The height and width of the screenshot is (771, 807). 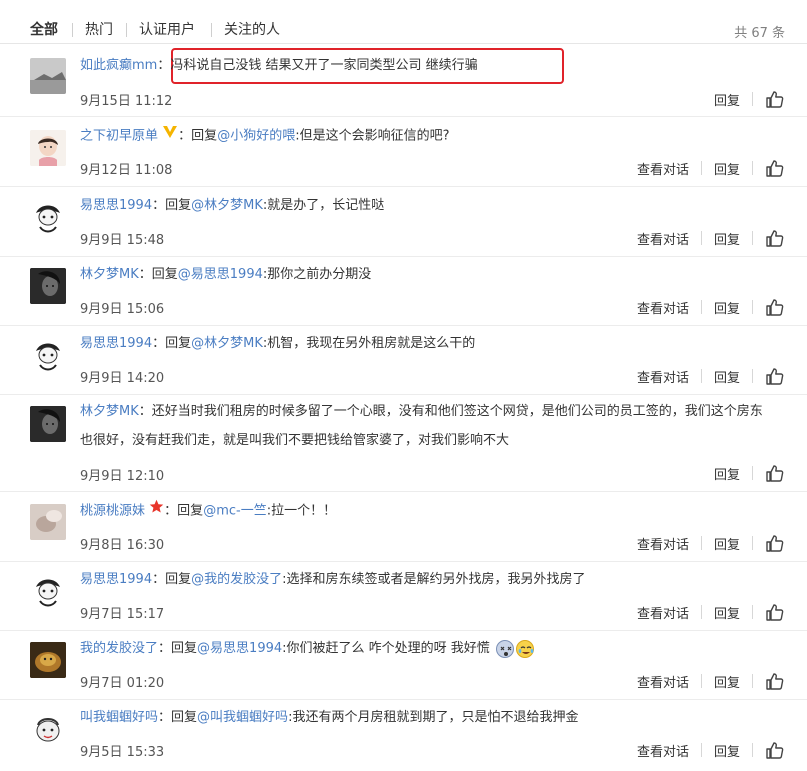 What do you see at coordinates (252, 30) in the screenshot?
I see `tab-following: 关注的人` at bounding box center [252, 30].